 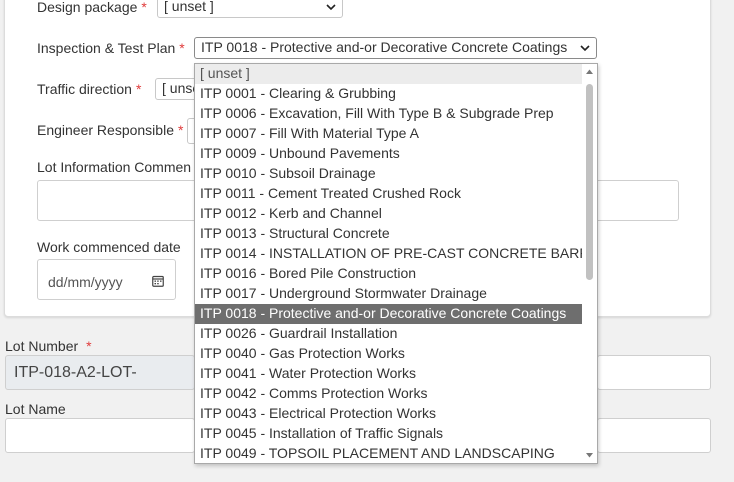 What do you see at coordinates (388, 414) in the screenshot?
I see `dropdown-option: ITP 0043 - Electrical Protection Works` at bounding box center [388, 414].